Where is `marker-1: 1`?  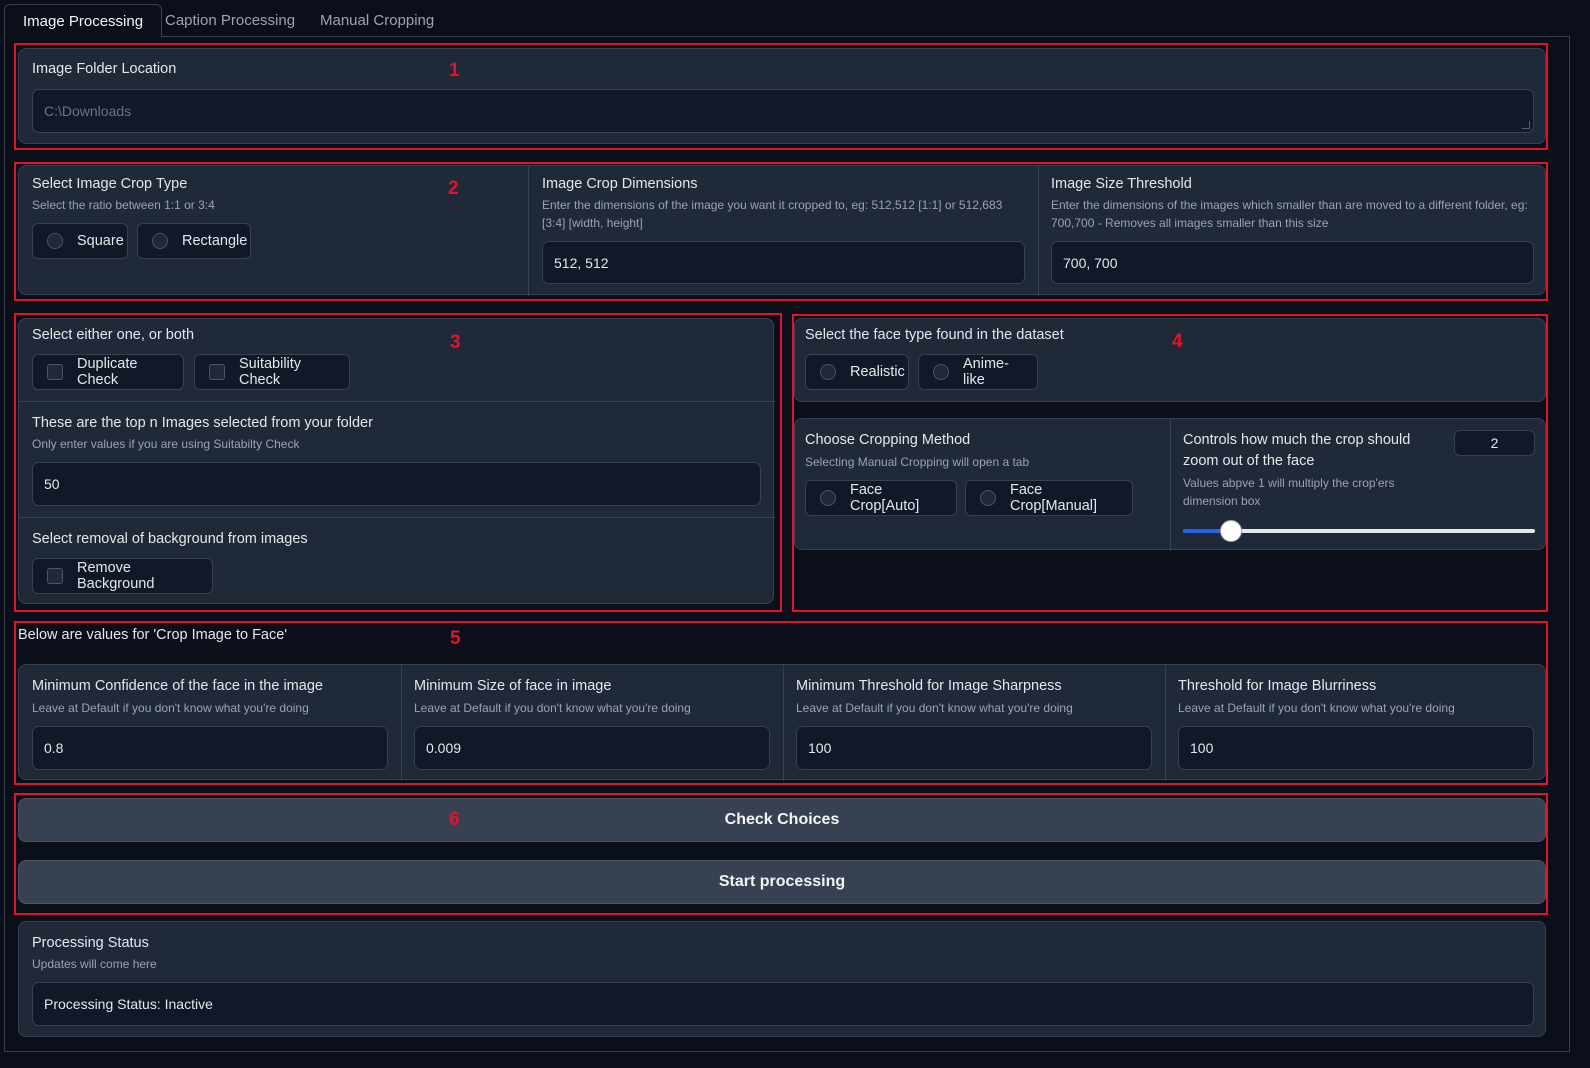
marker-1: 1 is located at coordinates (454, 70).